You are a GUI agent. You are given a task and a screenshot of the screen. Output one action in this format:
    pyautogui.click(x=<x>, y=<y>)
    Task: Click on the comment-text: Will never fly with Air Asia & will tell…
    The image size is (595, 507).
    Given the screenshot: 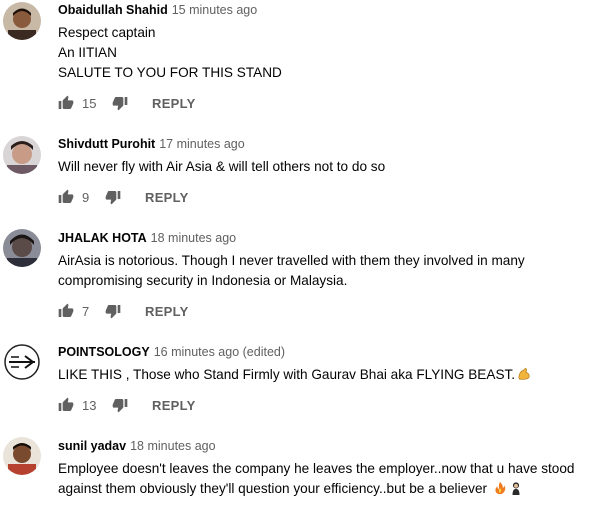 What is the action you would take?
    pyautogui.click(x=323, y=167)
    